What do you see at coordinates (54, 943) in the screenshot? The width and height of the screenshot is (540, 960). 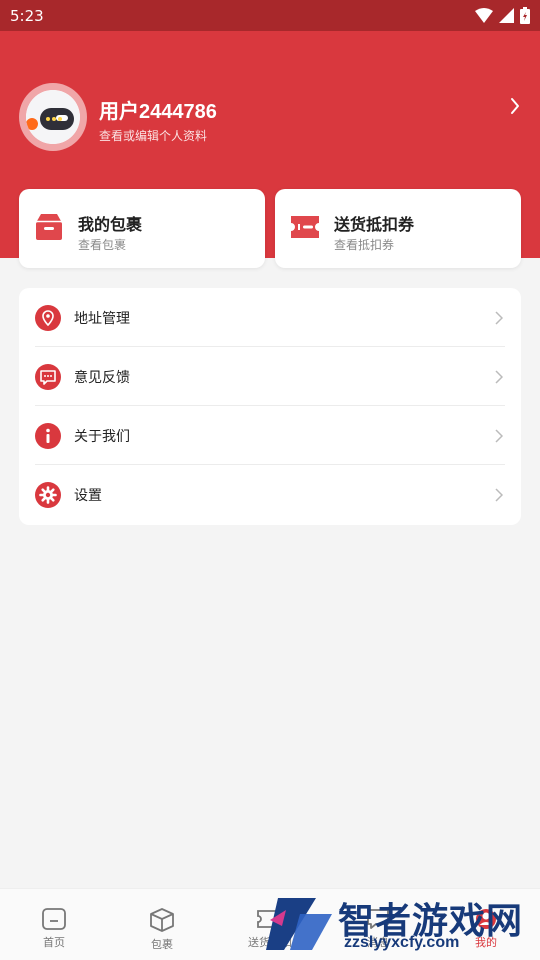 I see `tab-label: 首页` at bounding box center [54, 943].